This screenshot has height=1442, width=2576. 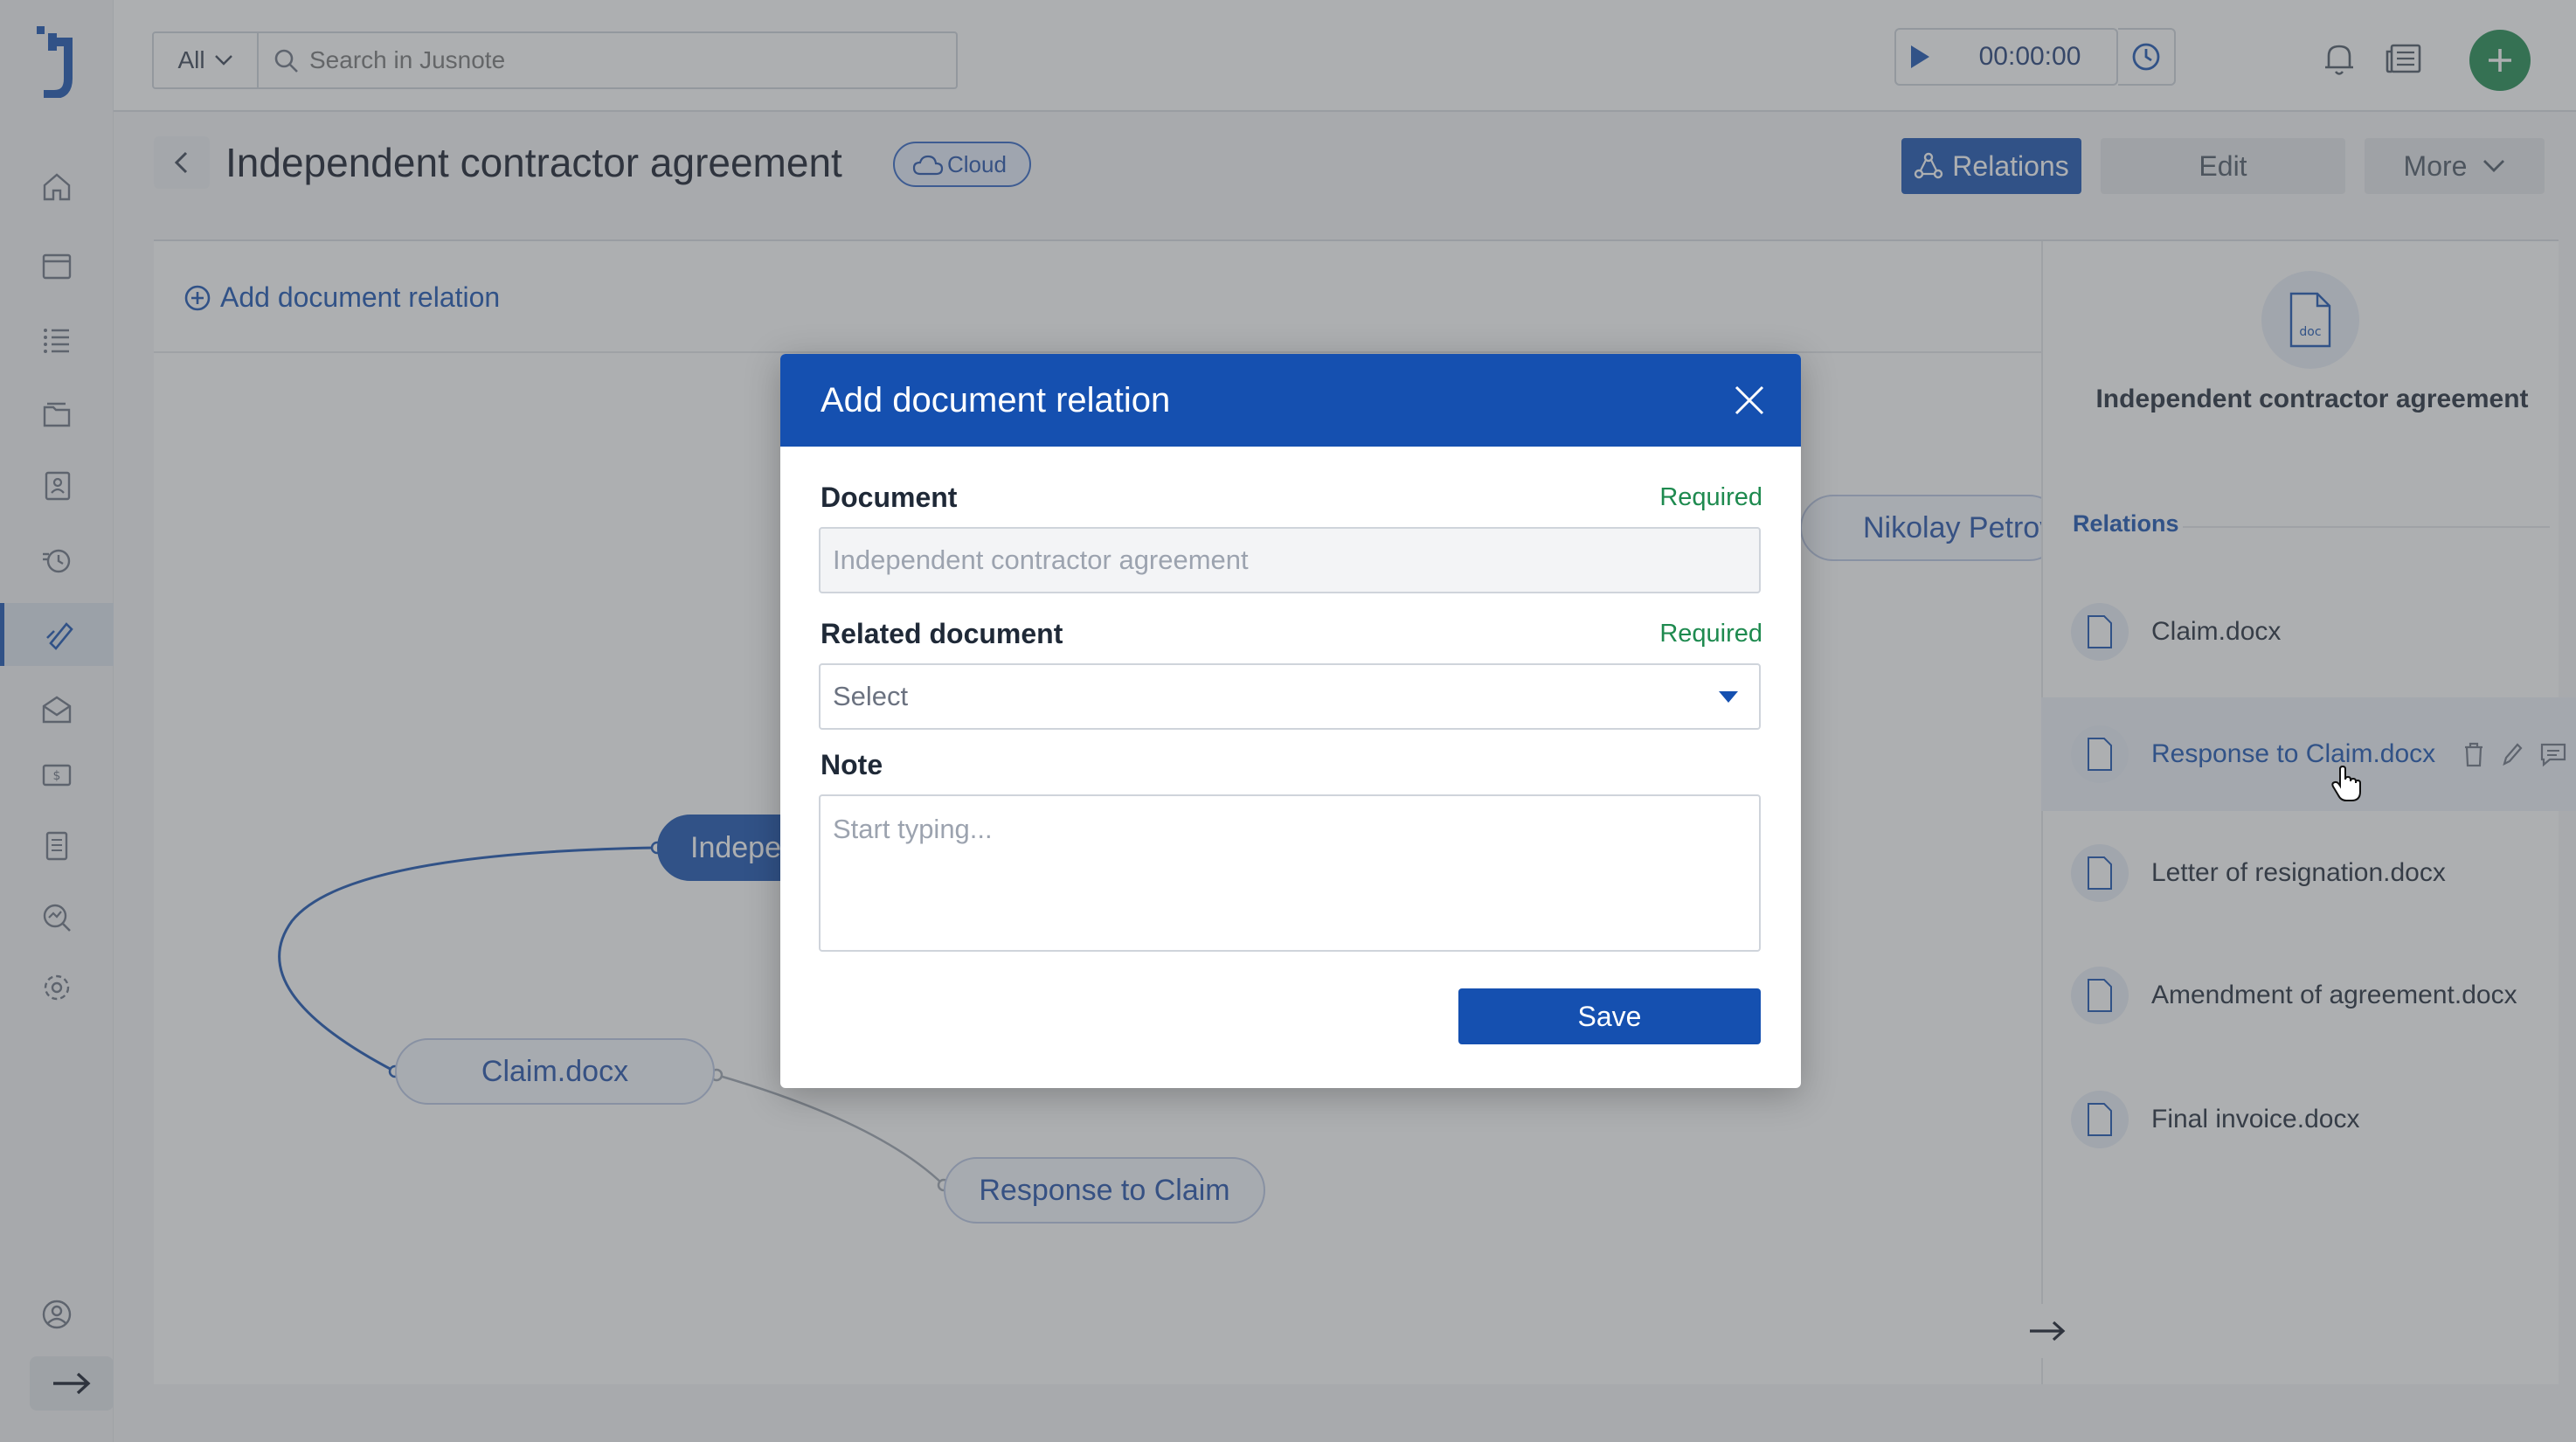 What do you see at coordinates (1290, 696) in the screenshot?
I see `related-document-select: Select` at bounding box center [1290, 696].